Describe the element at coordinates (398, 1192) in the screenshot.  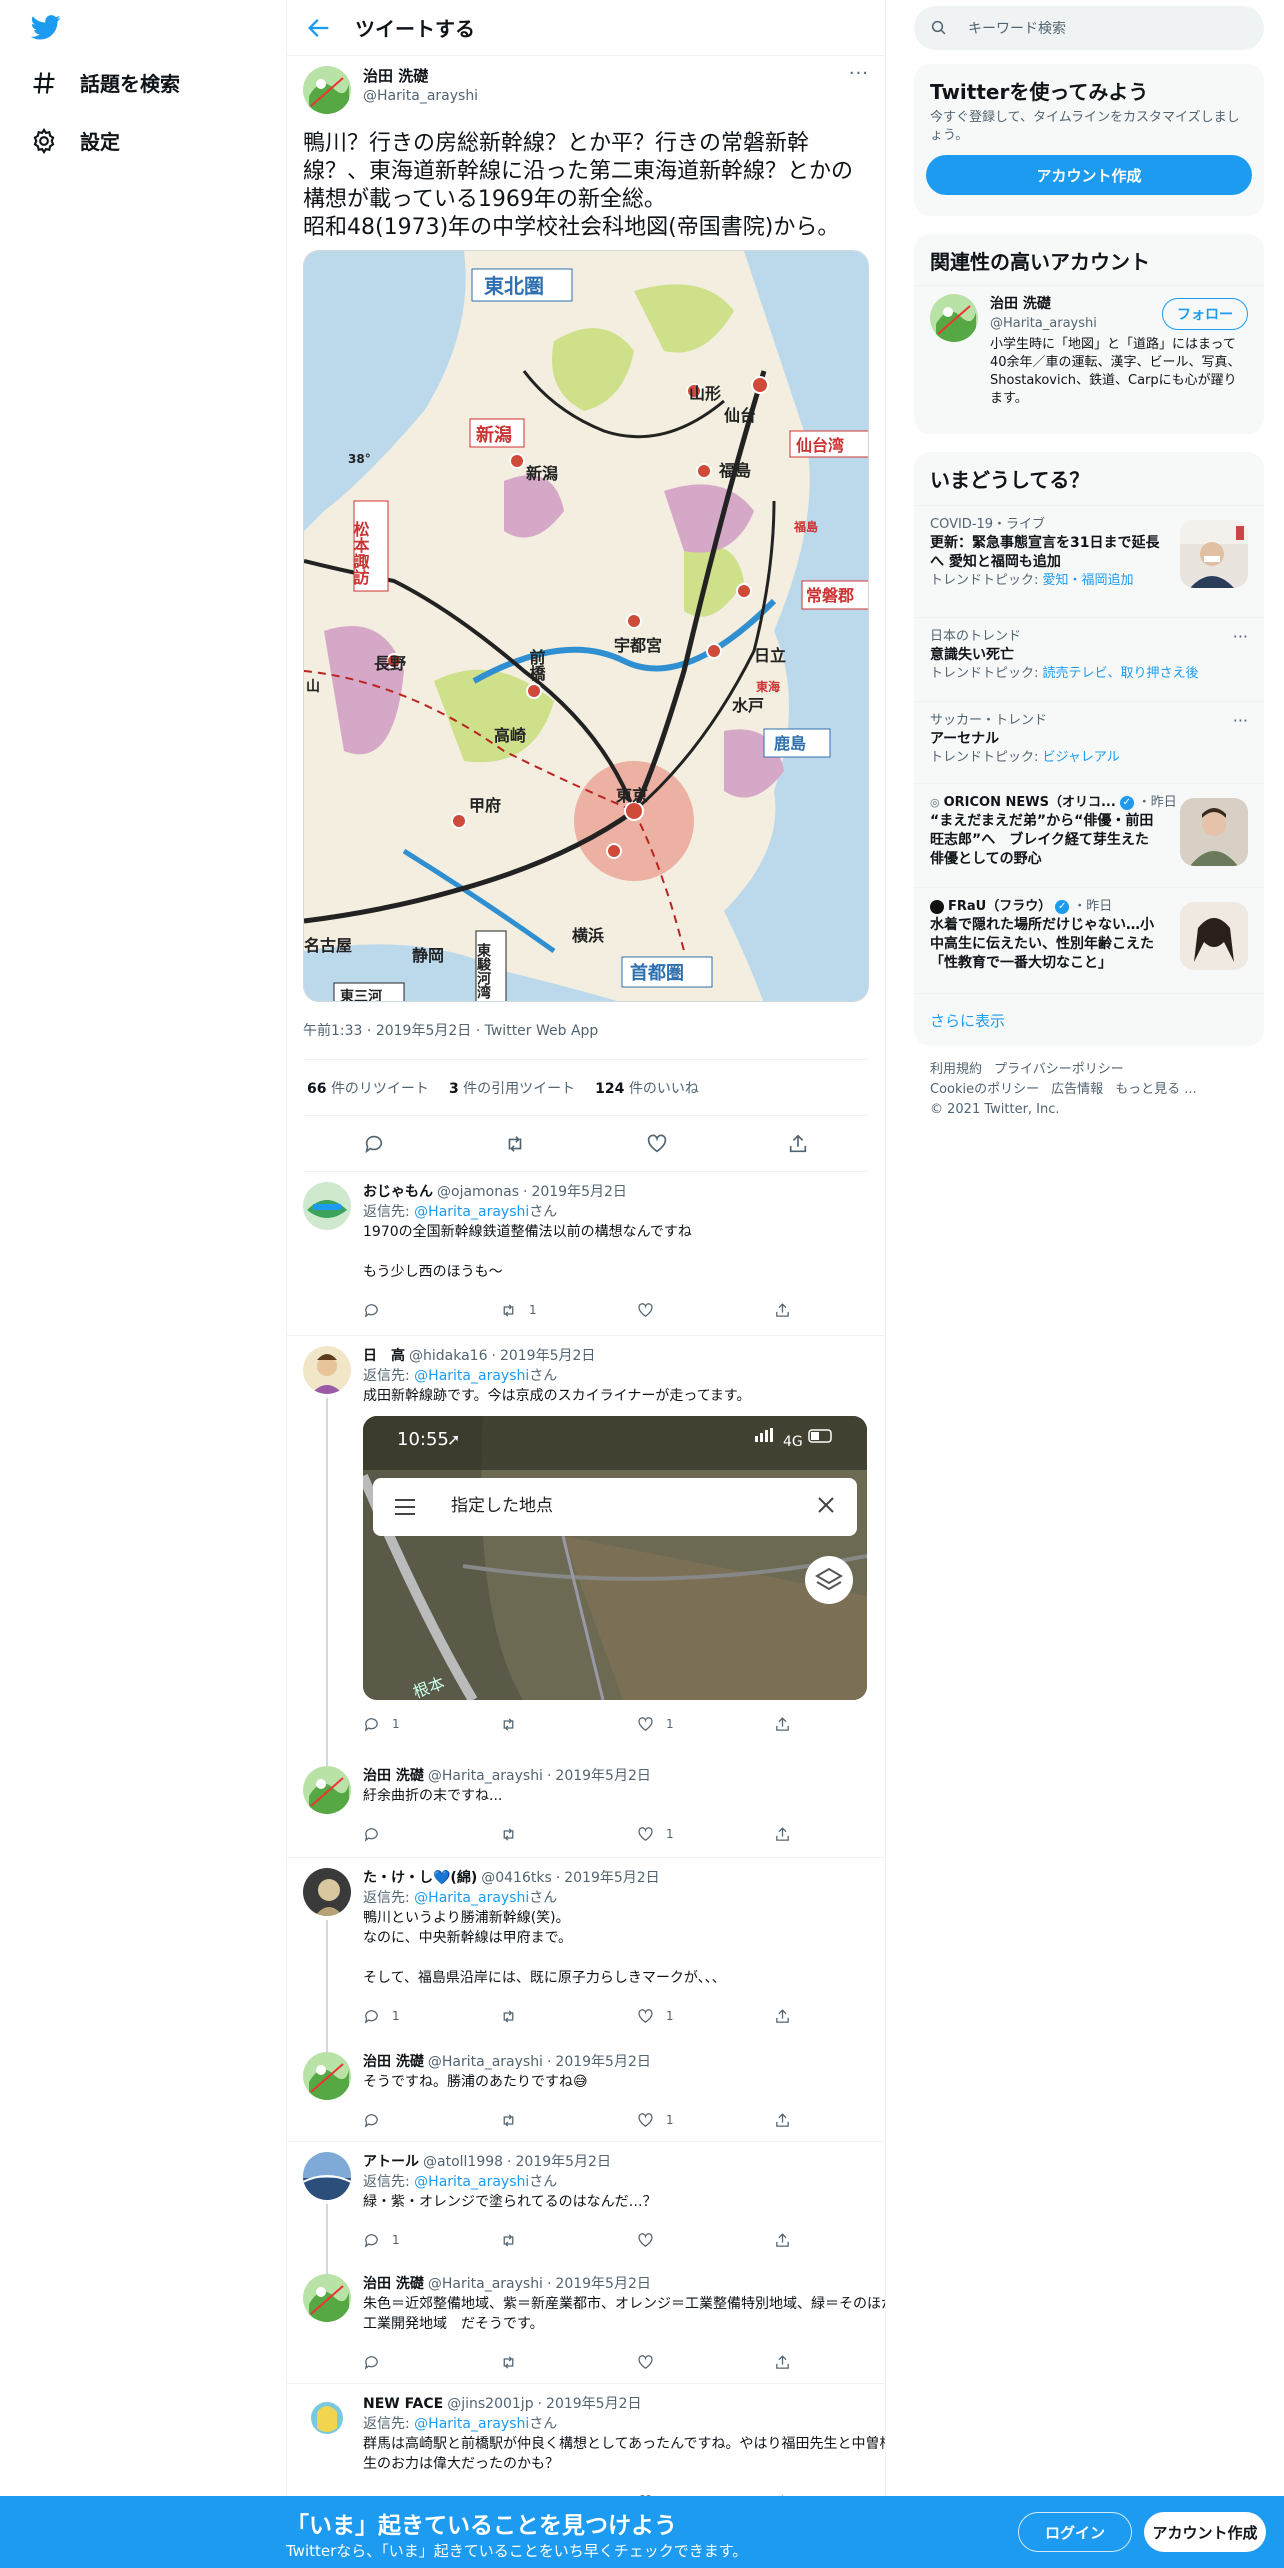
I see `reply-author-name: おじゃもん` at that location.